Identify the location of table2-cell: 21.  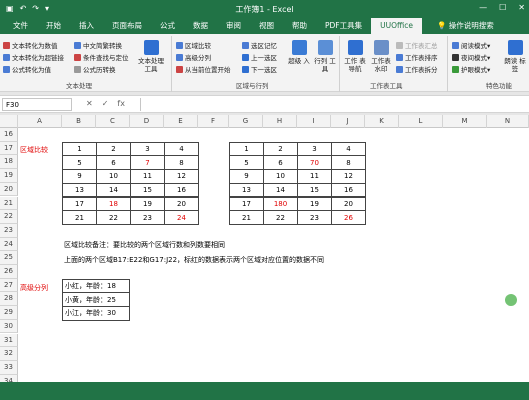
(246, 217).